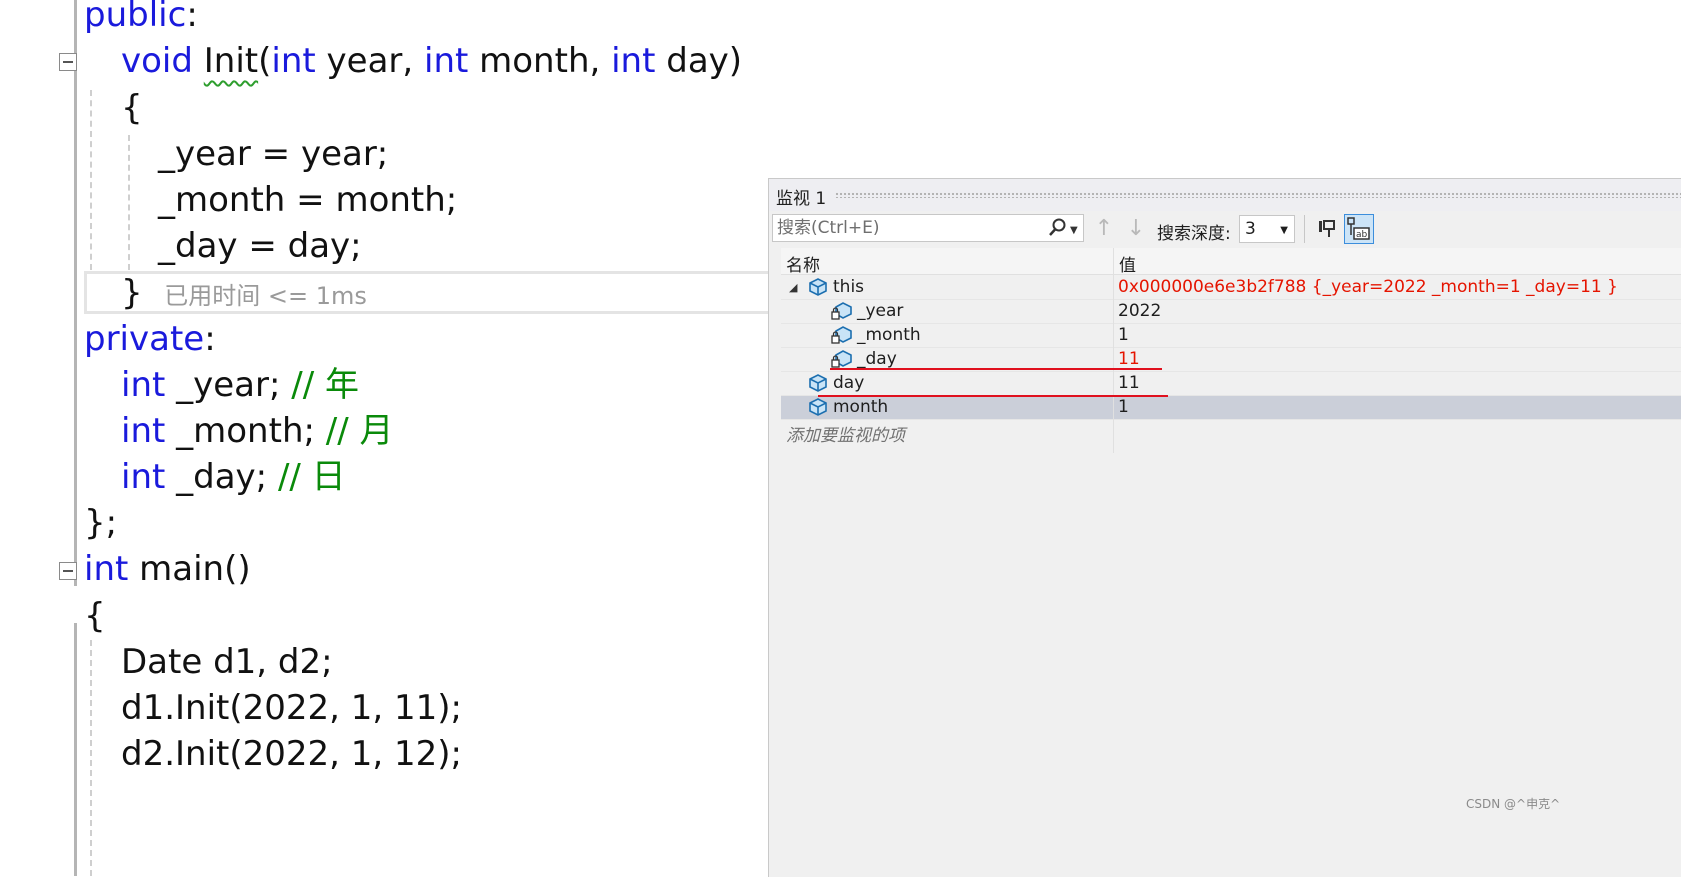  I want to click on code-line-member-month: int _month; // 月, so click(257, 431).